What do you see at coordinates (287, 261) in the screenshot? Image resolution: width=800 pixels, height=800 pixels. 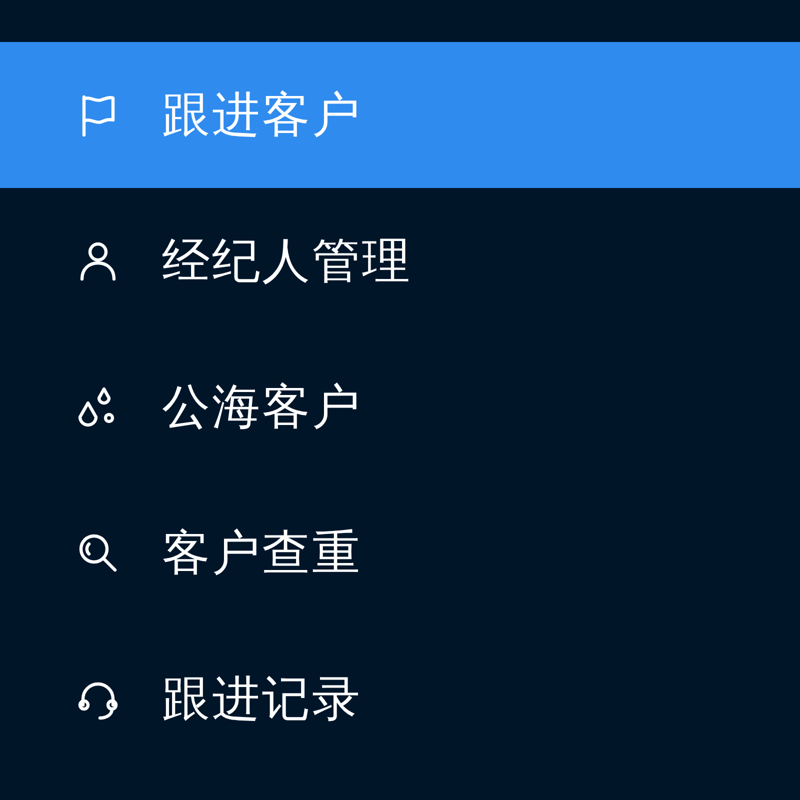 I see `menu-label: 经纪人管理` at bounding box center [287, 261].